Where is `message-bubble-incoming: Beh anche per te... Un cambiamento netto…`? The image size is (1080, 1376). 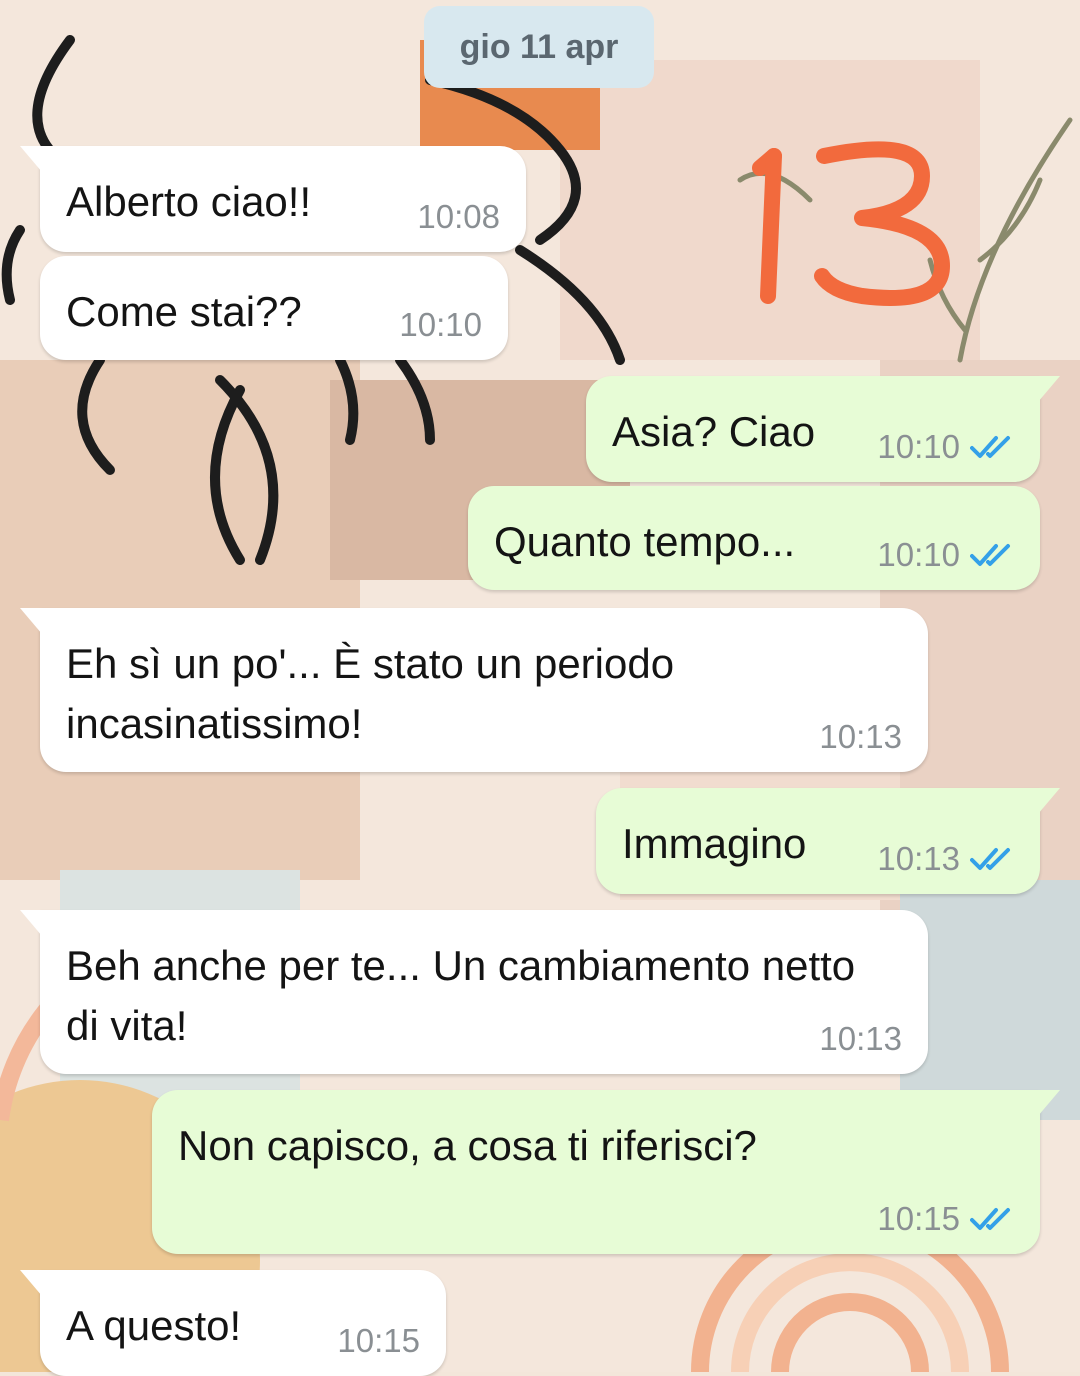
message-bubble-incoming: Beh anche per te... Un cambiamento netto… is located at coordinates (474, 992).